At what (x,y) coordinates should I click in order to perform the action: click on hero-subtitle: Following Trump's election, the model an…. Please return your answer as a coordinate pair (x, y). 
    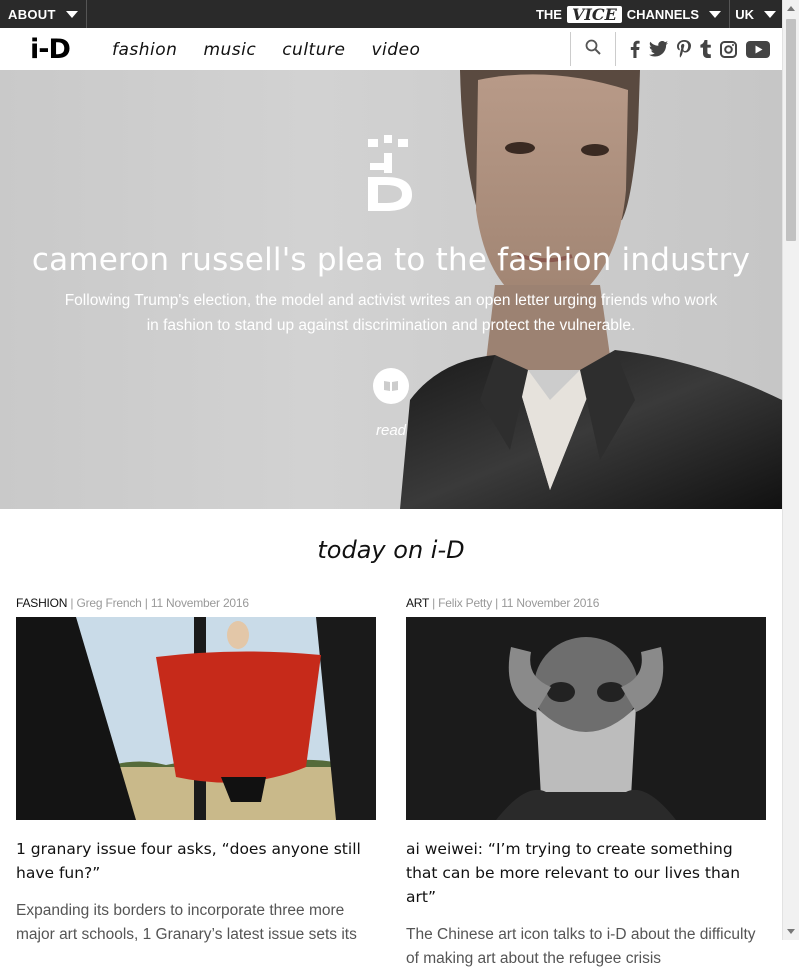
    Looking at the image, I should click on (391, 313).